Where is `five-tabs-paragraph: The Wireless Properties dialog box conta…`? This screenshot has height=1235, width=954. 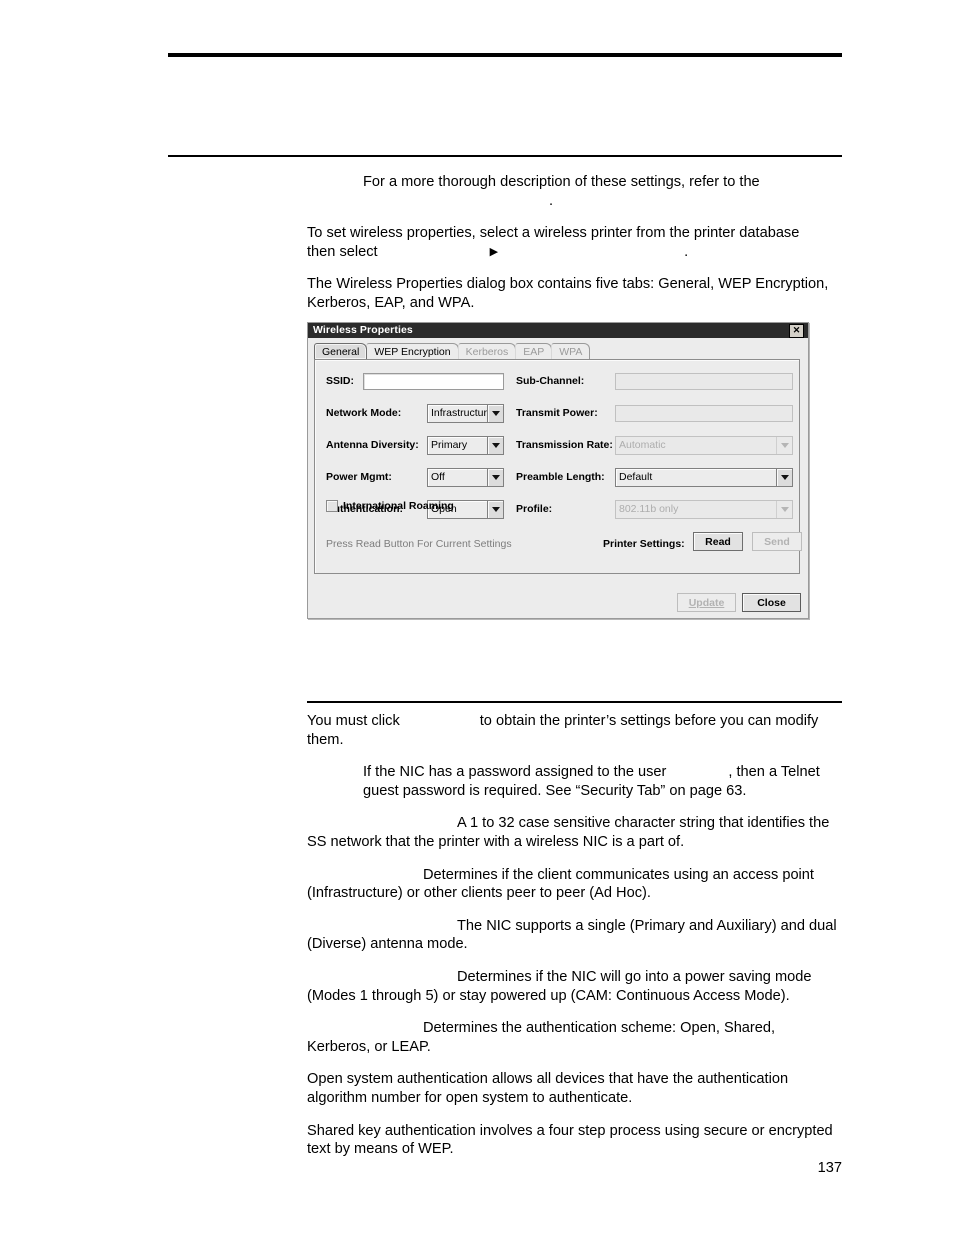 five-tabs-paragraph: The Wireless Properties dialog box conta… is located at coordinates (568, 293).